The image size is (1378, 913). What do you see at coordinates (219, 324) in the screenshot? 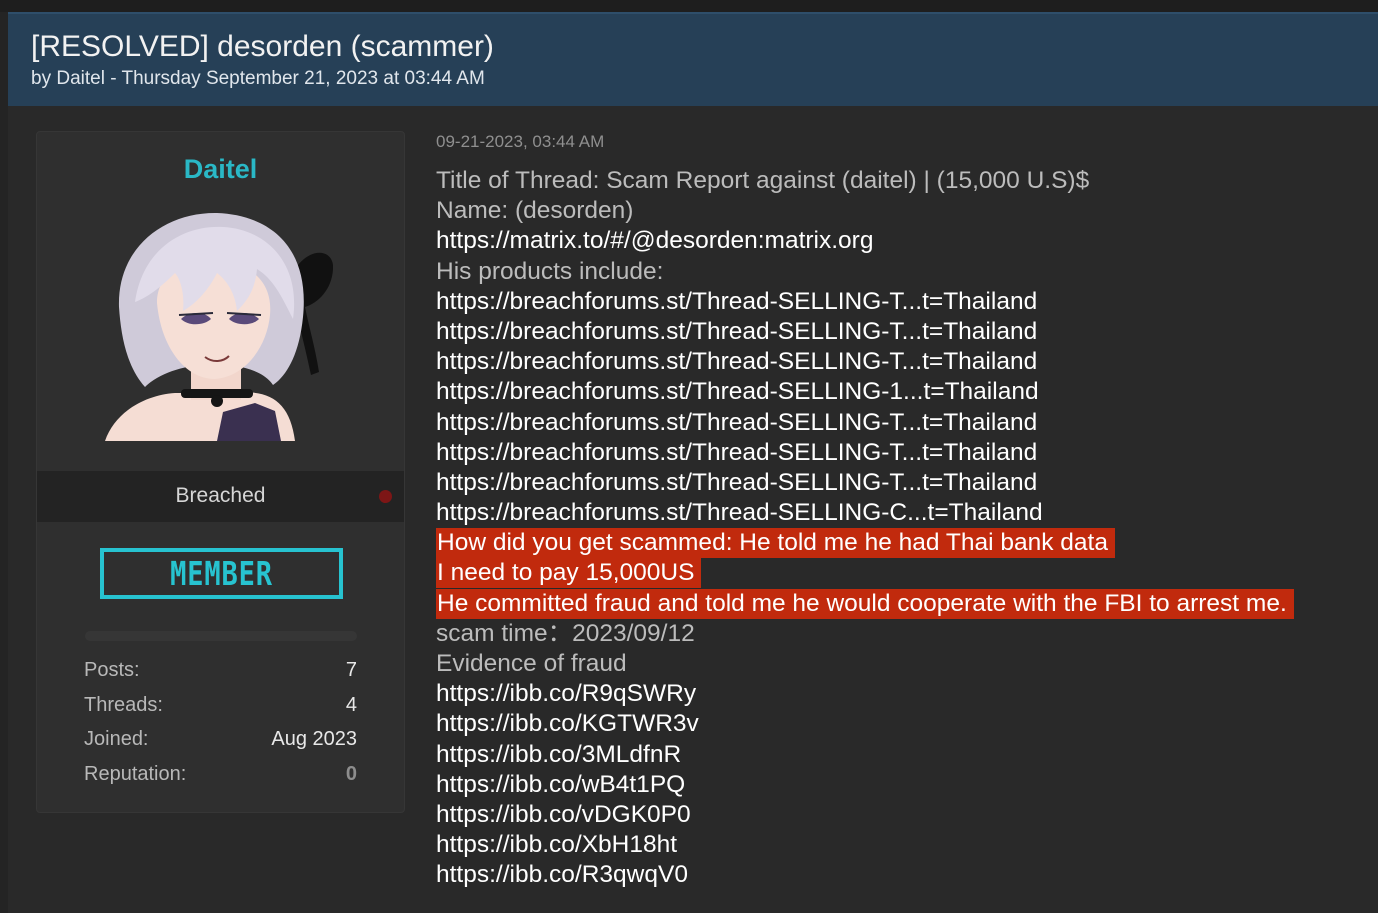
I see `user-avatar` at bounding box center [219, 324].